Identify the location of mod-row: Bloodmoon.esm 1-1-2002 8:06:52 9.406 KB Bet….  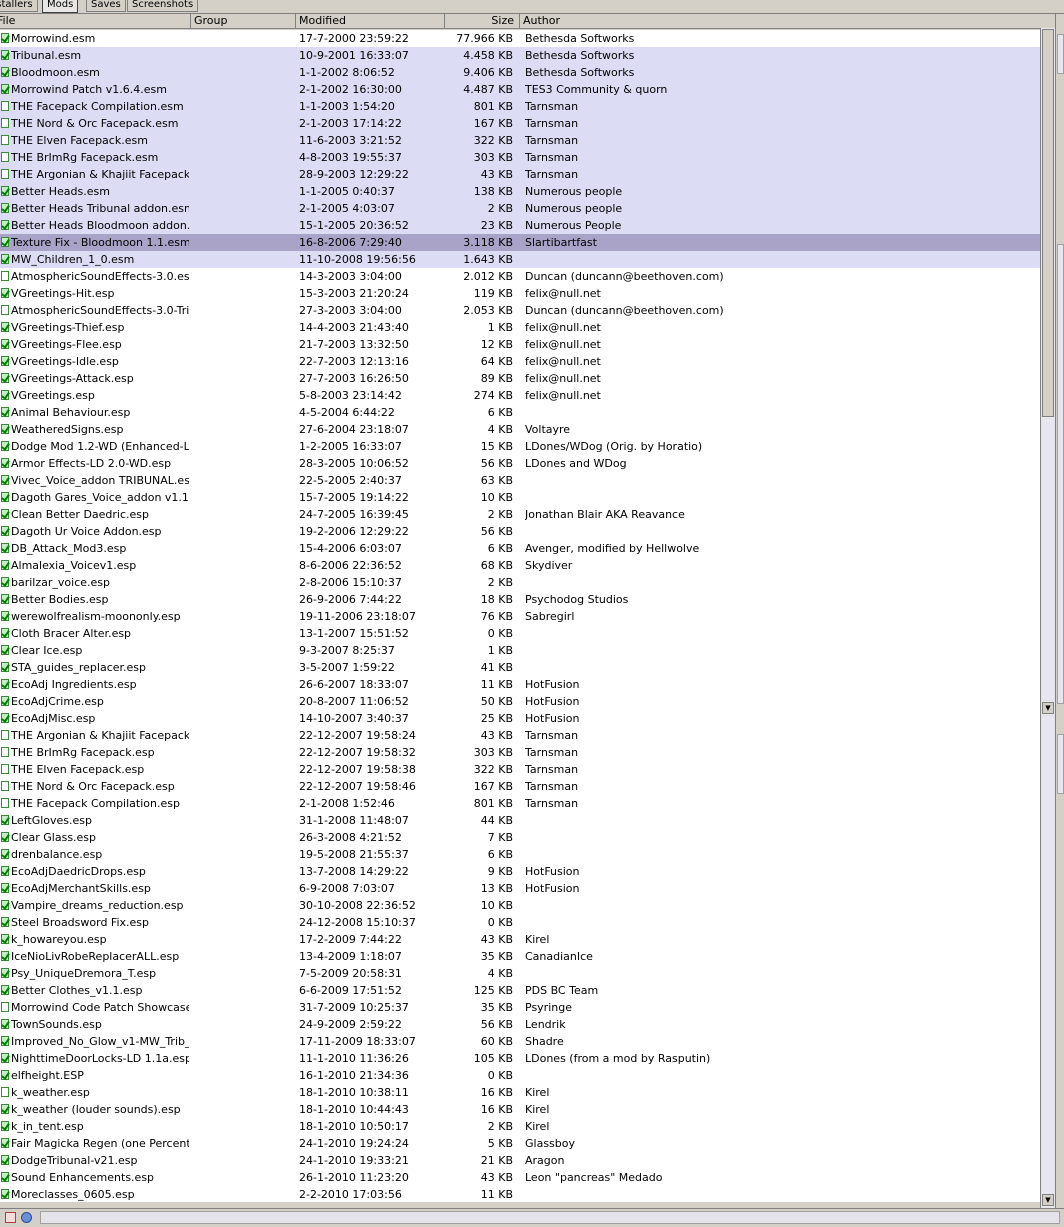
(520, 72).